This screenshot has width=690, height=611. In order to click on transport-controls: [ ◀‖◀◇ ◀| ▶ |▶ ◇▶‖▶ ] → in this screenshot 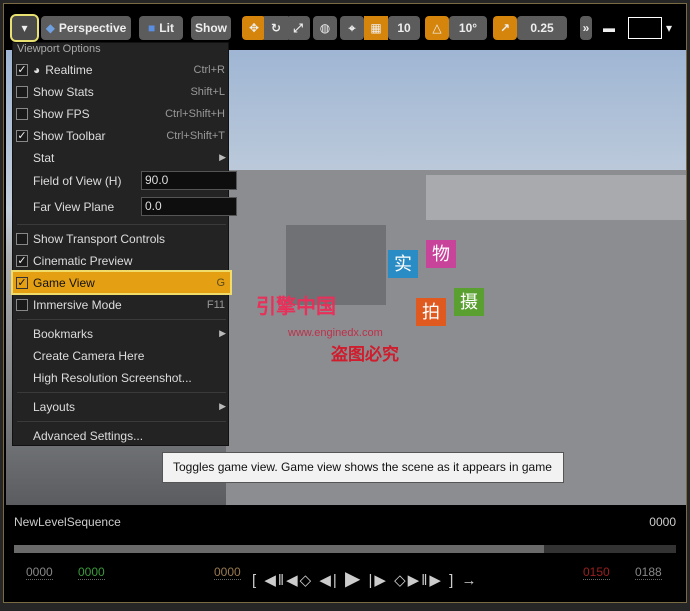, I will do `click(365, 578)`.